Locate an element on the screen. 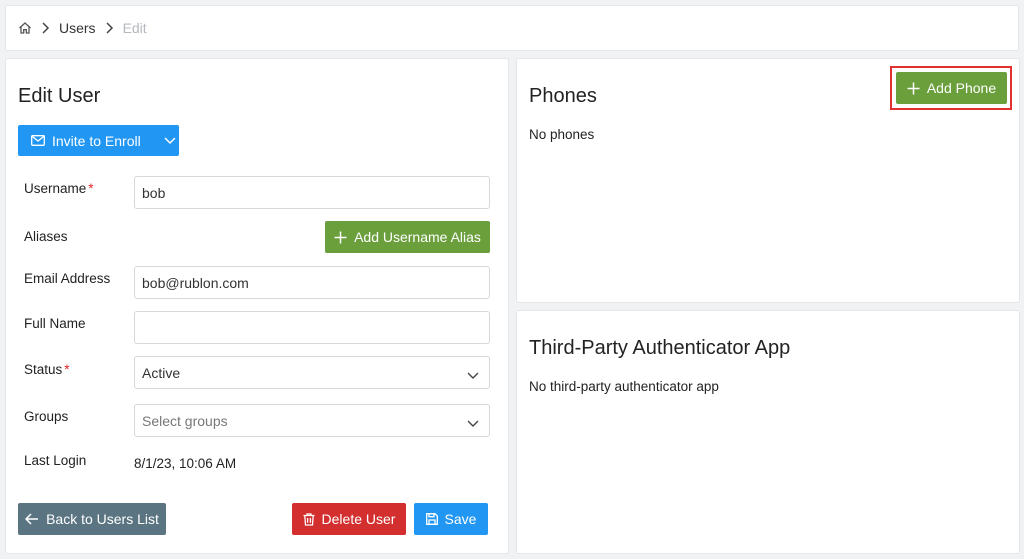  back-to-users-list-label: Back to Users List is located at coordinates (102, 519).